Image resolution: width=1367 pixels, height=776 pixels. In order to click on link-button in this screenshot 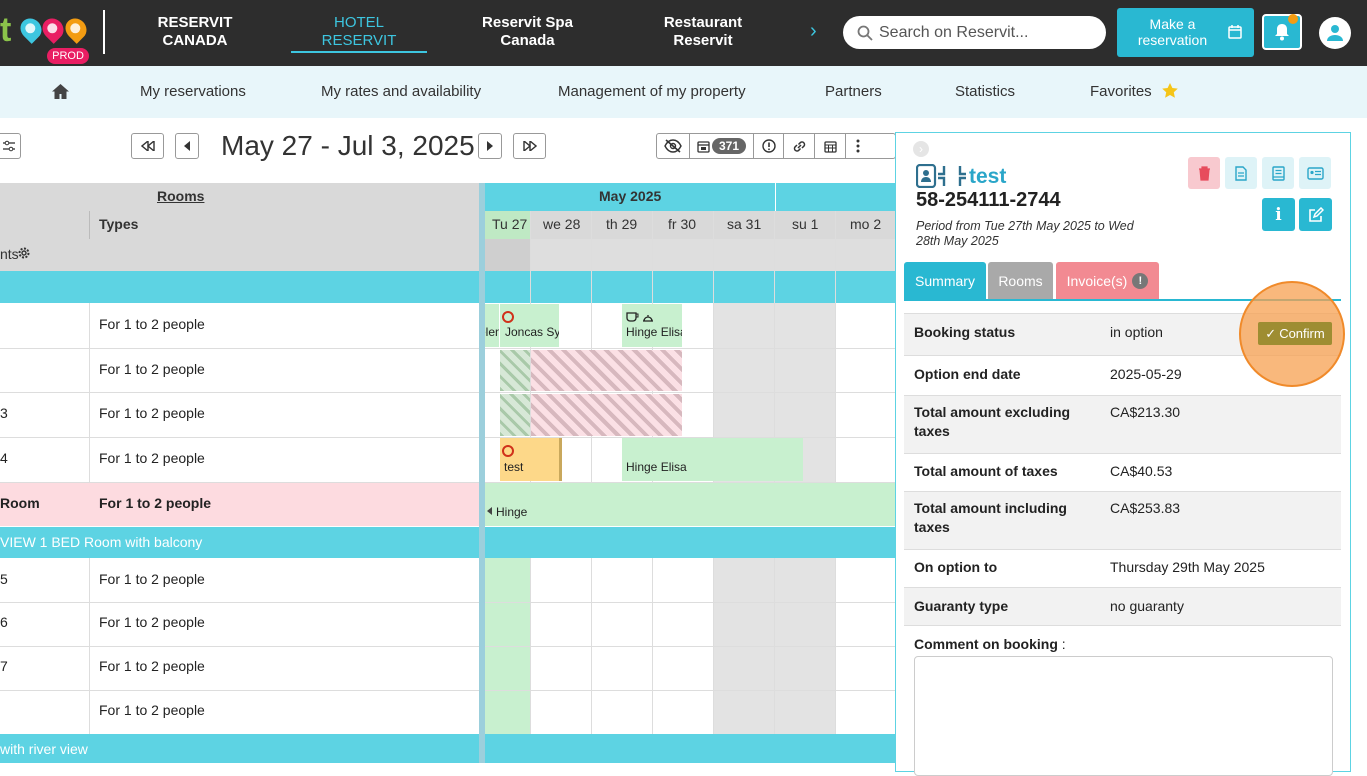, I will do `click(799, 146)`.